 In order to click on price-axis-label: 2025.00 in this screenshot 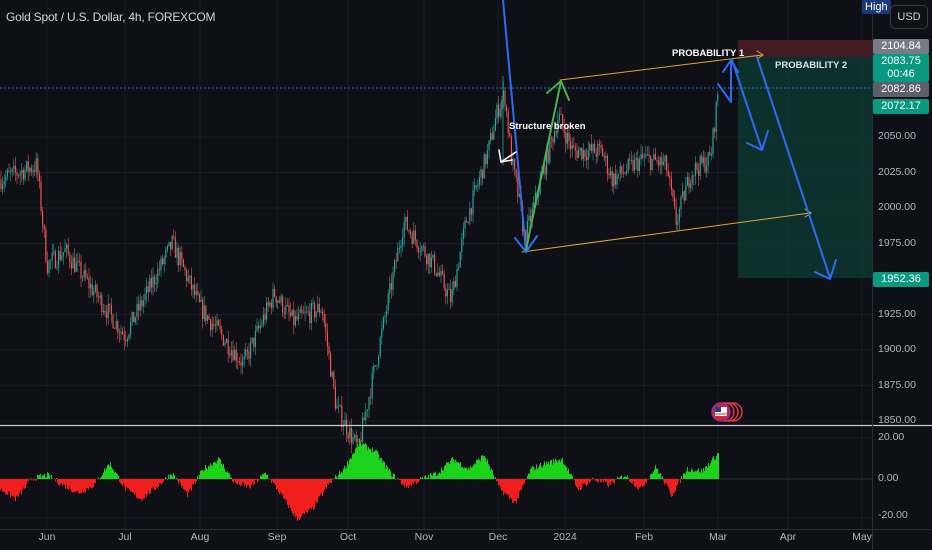, I will do `click(897, 171)`.